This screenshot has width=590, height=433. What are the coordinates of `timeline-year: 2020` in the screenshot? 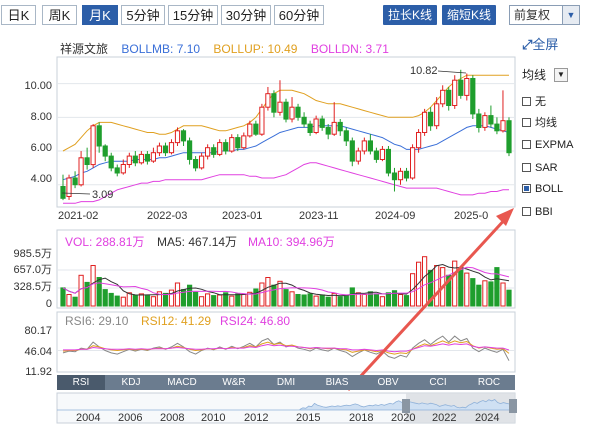 It's located at (403, 418).